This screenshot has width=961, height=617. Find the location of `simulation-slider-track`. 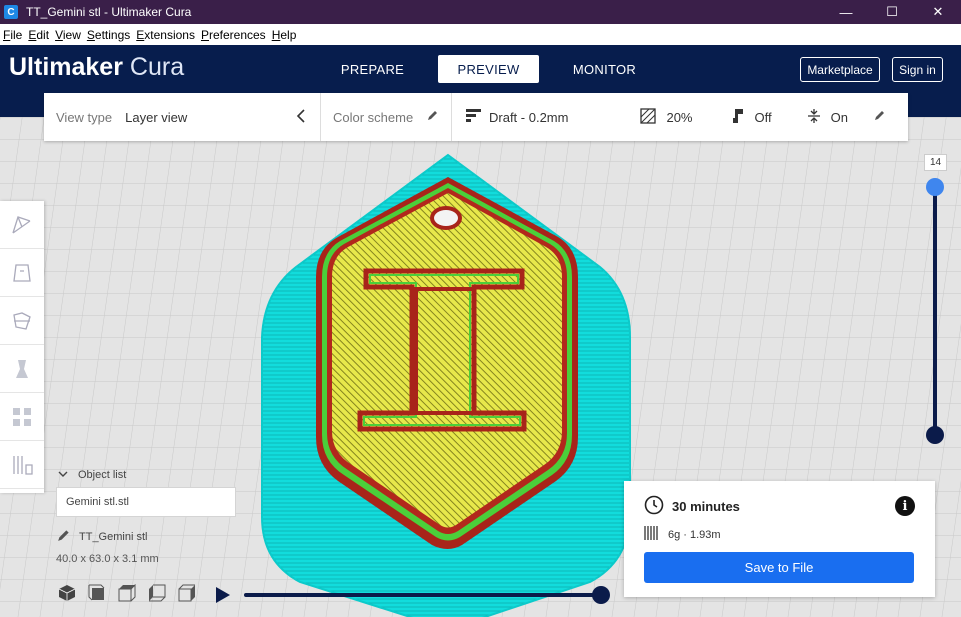

simulation-slider-track is located at coordinates (423, 595).